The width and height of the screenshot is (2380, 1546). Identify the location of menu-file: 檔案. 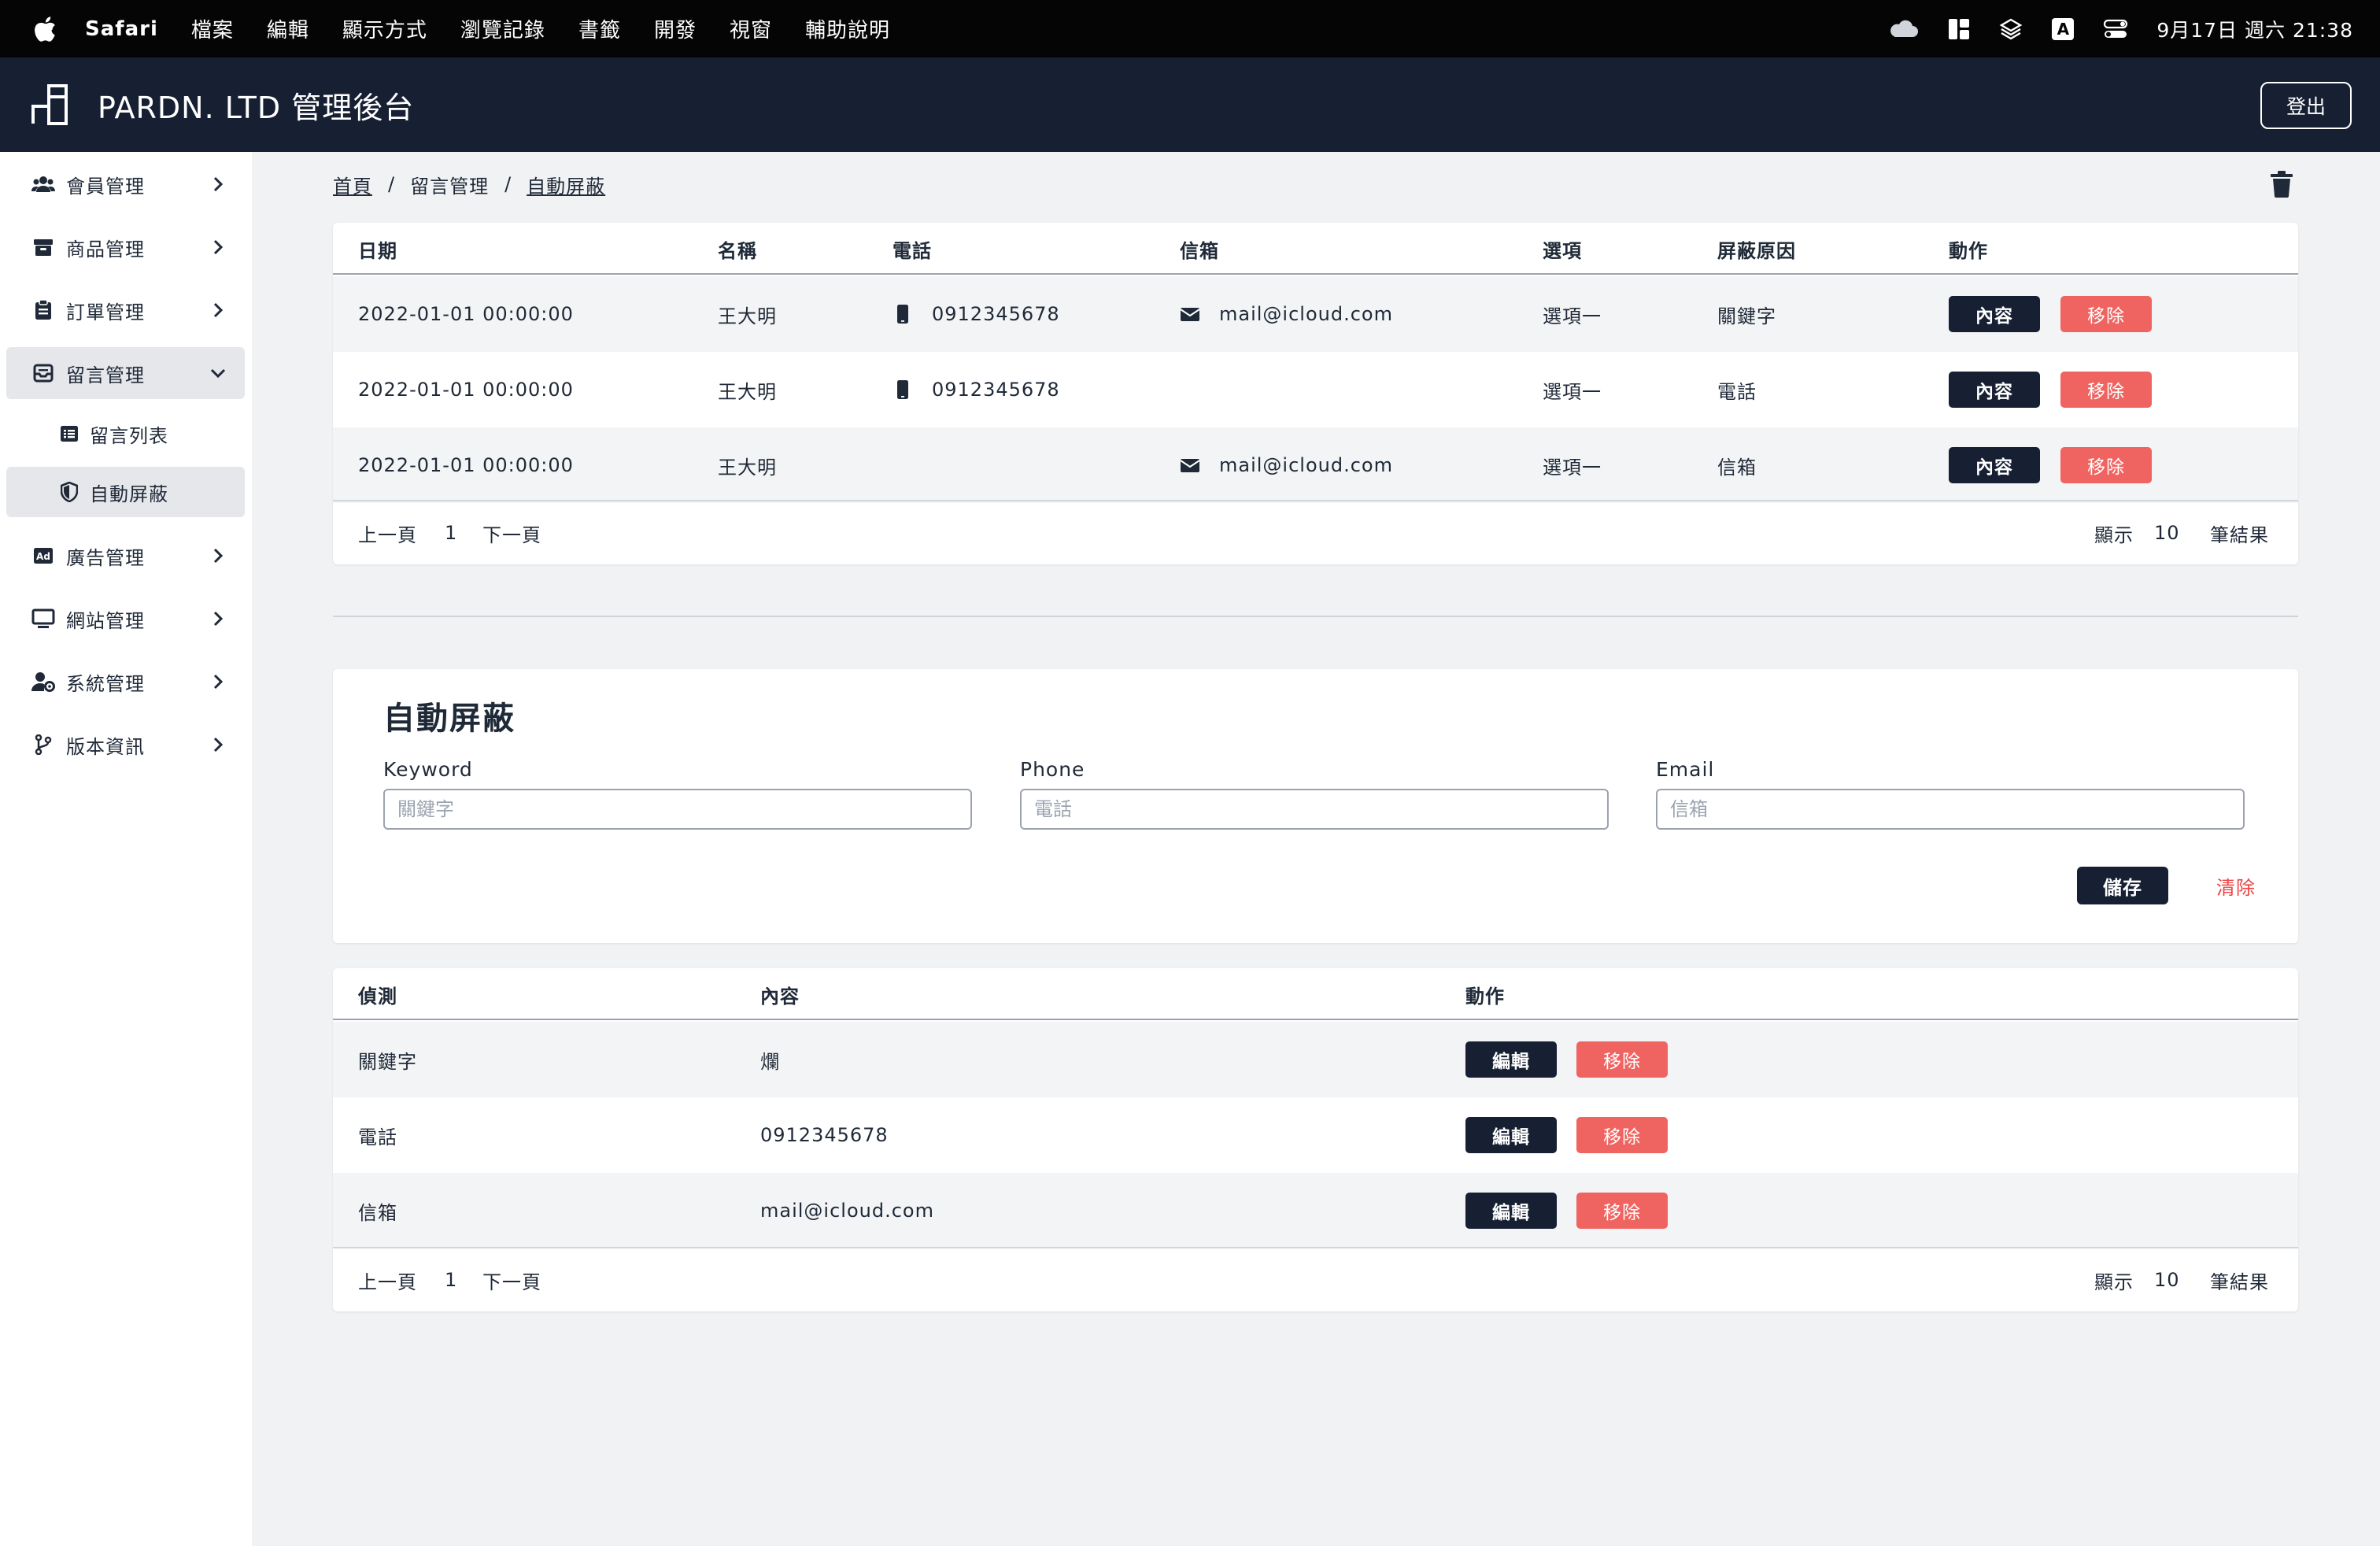
(213, 28).